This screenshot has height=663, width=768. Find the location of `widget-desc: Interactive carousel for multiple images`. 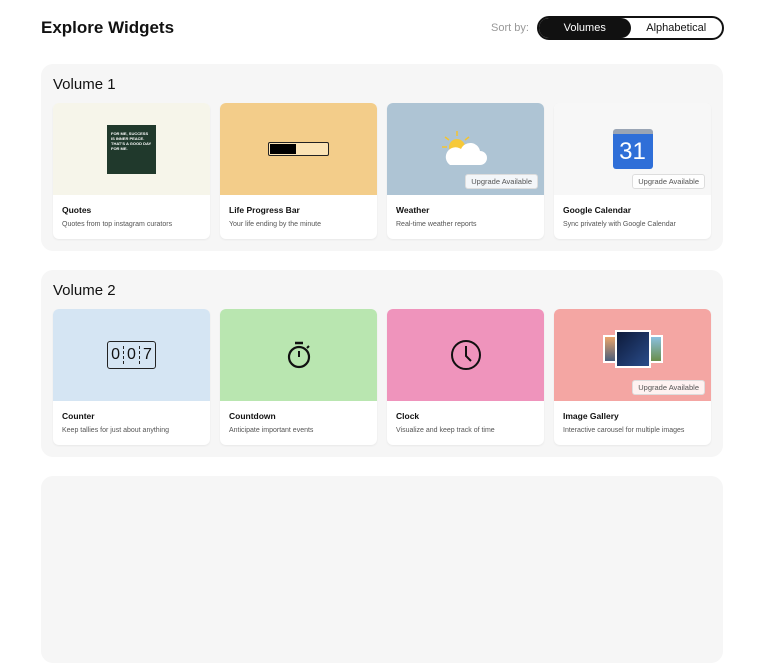

widget-desc: Interactive carousel for multiple images is located at coordinates (624, 430).